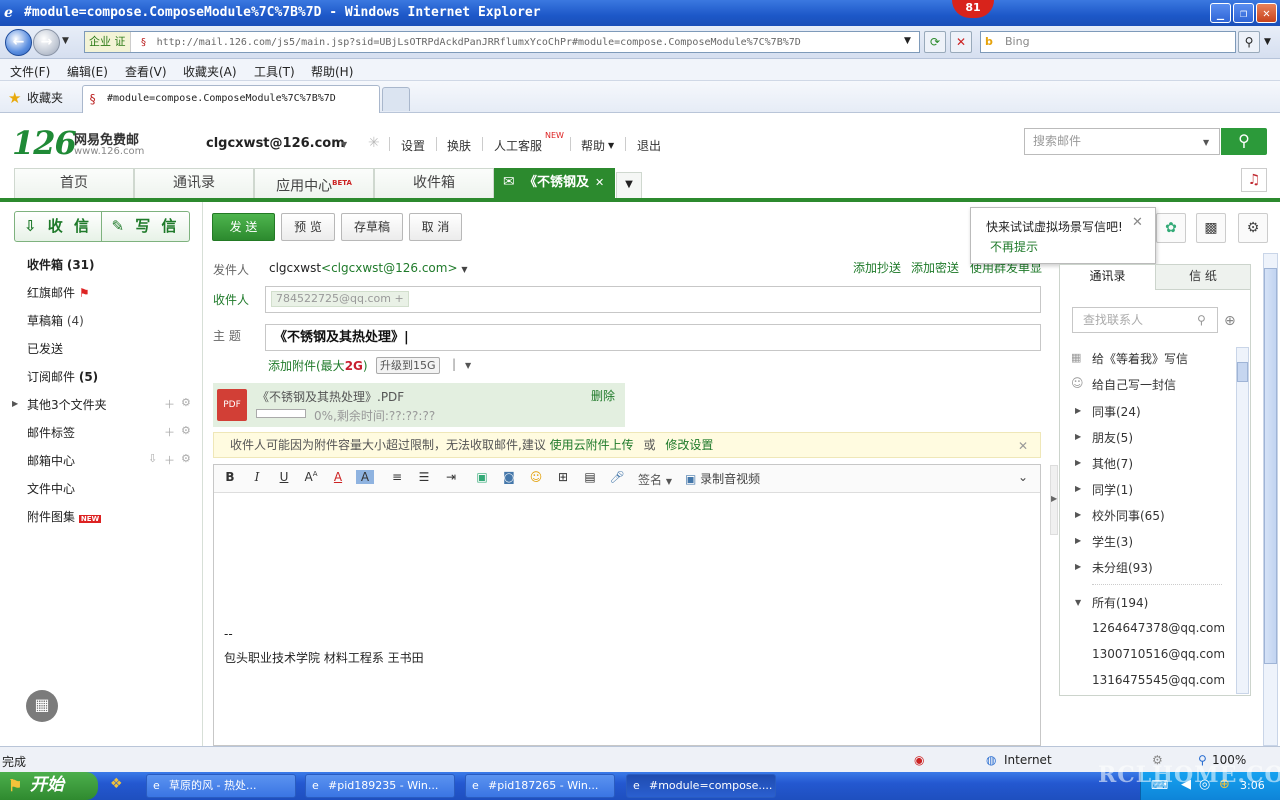 The height and width of the screenshot is (800, 1280). I want to click on customer-service-link: 人工客服, so click(518, 145).